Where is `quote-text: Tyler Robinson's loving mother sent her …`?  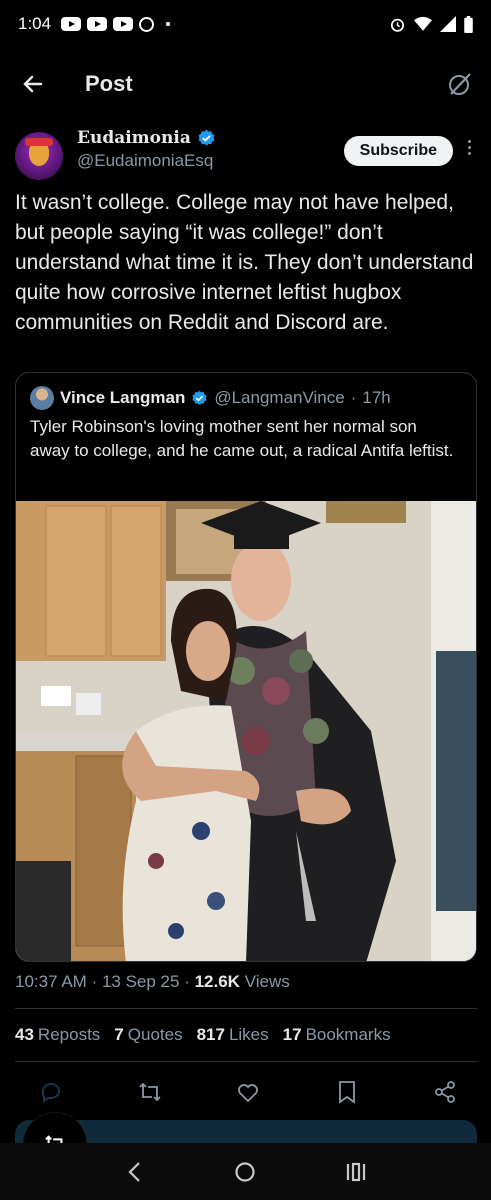 quote-text: Tyler Robinson's loving mother sent her … is located at coordinates (242, 438).